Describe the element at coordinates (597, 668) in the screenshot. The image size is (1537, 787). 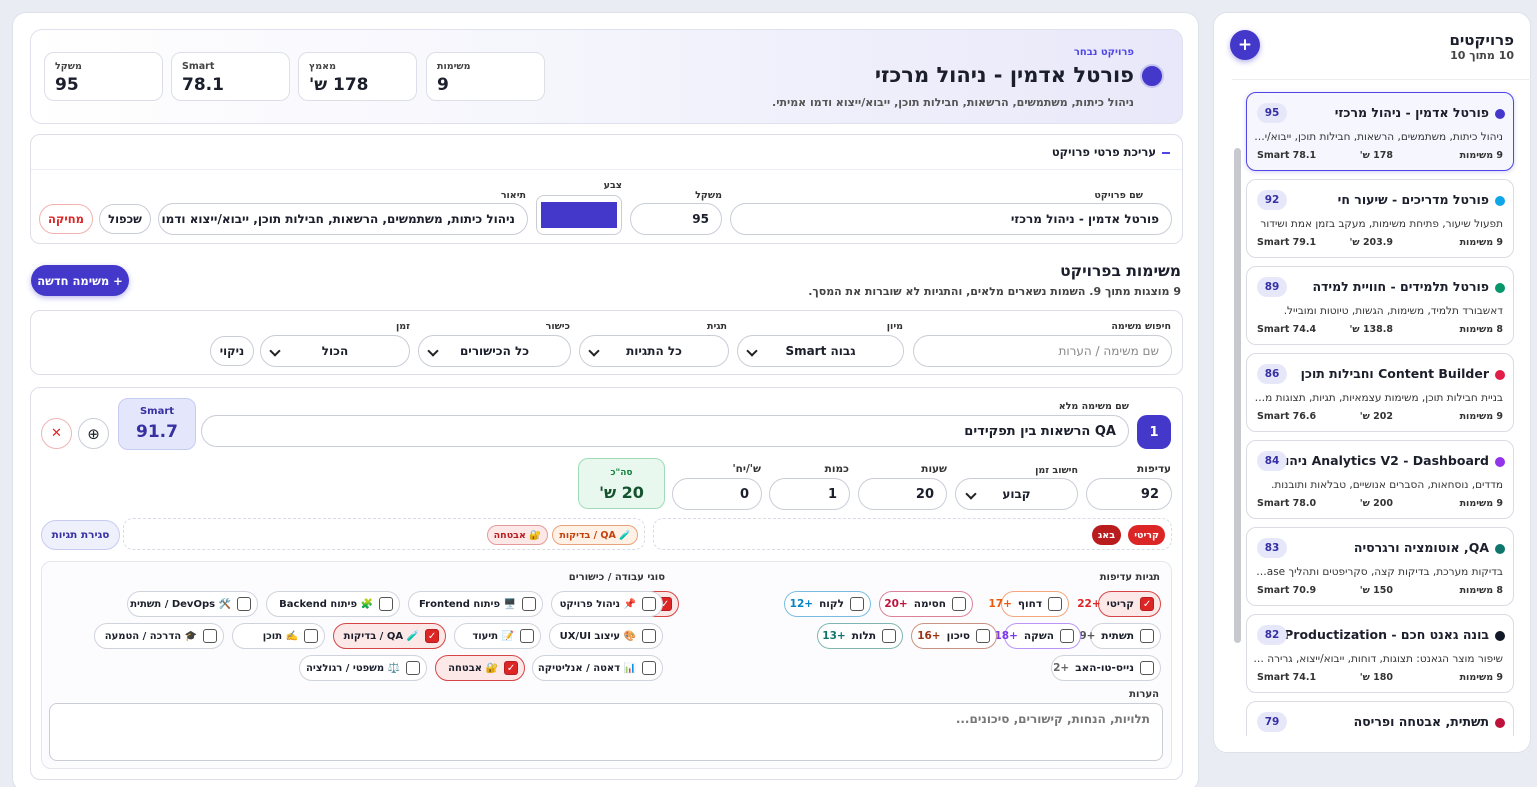
I see `work-tag: 📊 דאטה / אנליטיקה` at that location.